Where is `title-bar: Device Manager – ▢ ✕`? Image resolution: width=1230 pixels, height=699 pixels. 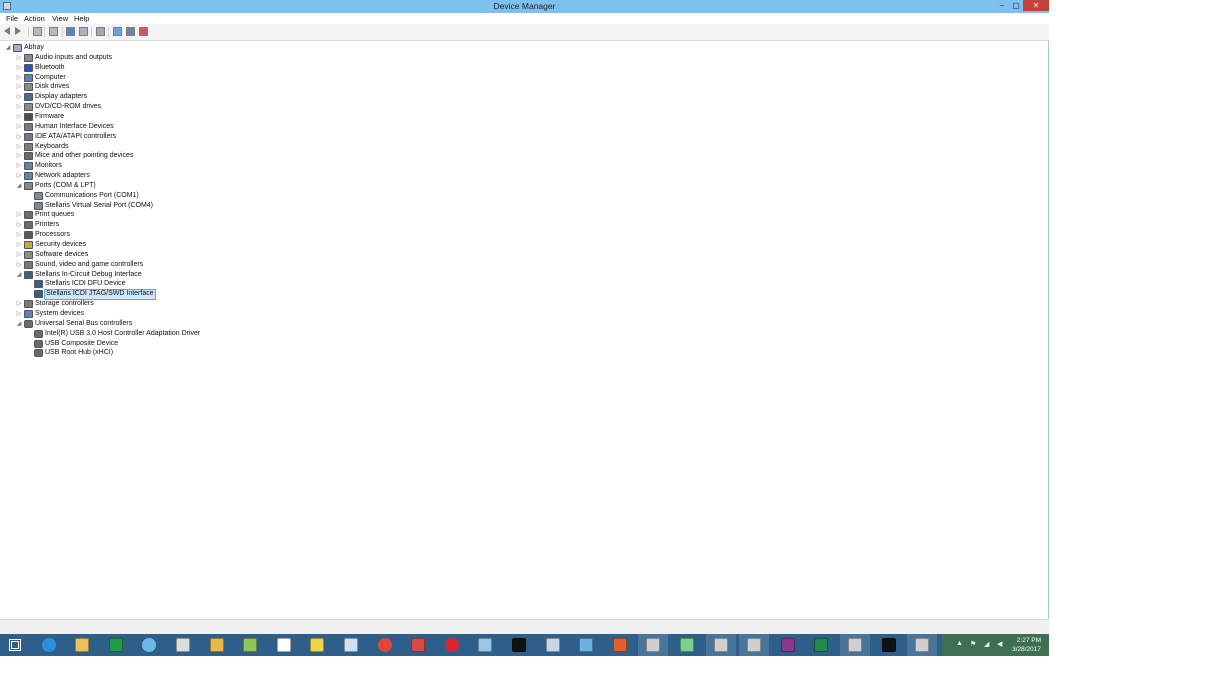 title-bar: Device Manager – ▢ ✕ is located at coordinates (524, 6).